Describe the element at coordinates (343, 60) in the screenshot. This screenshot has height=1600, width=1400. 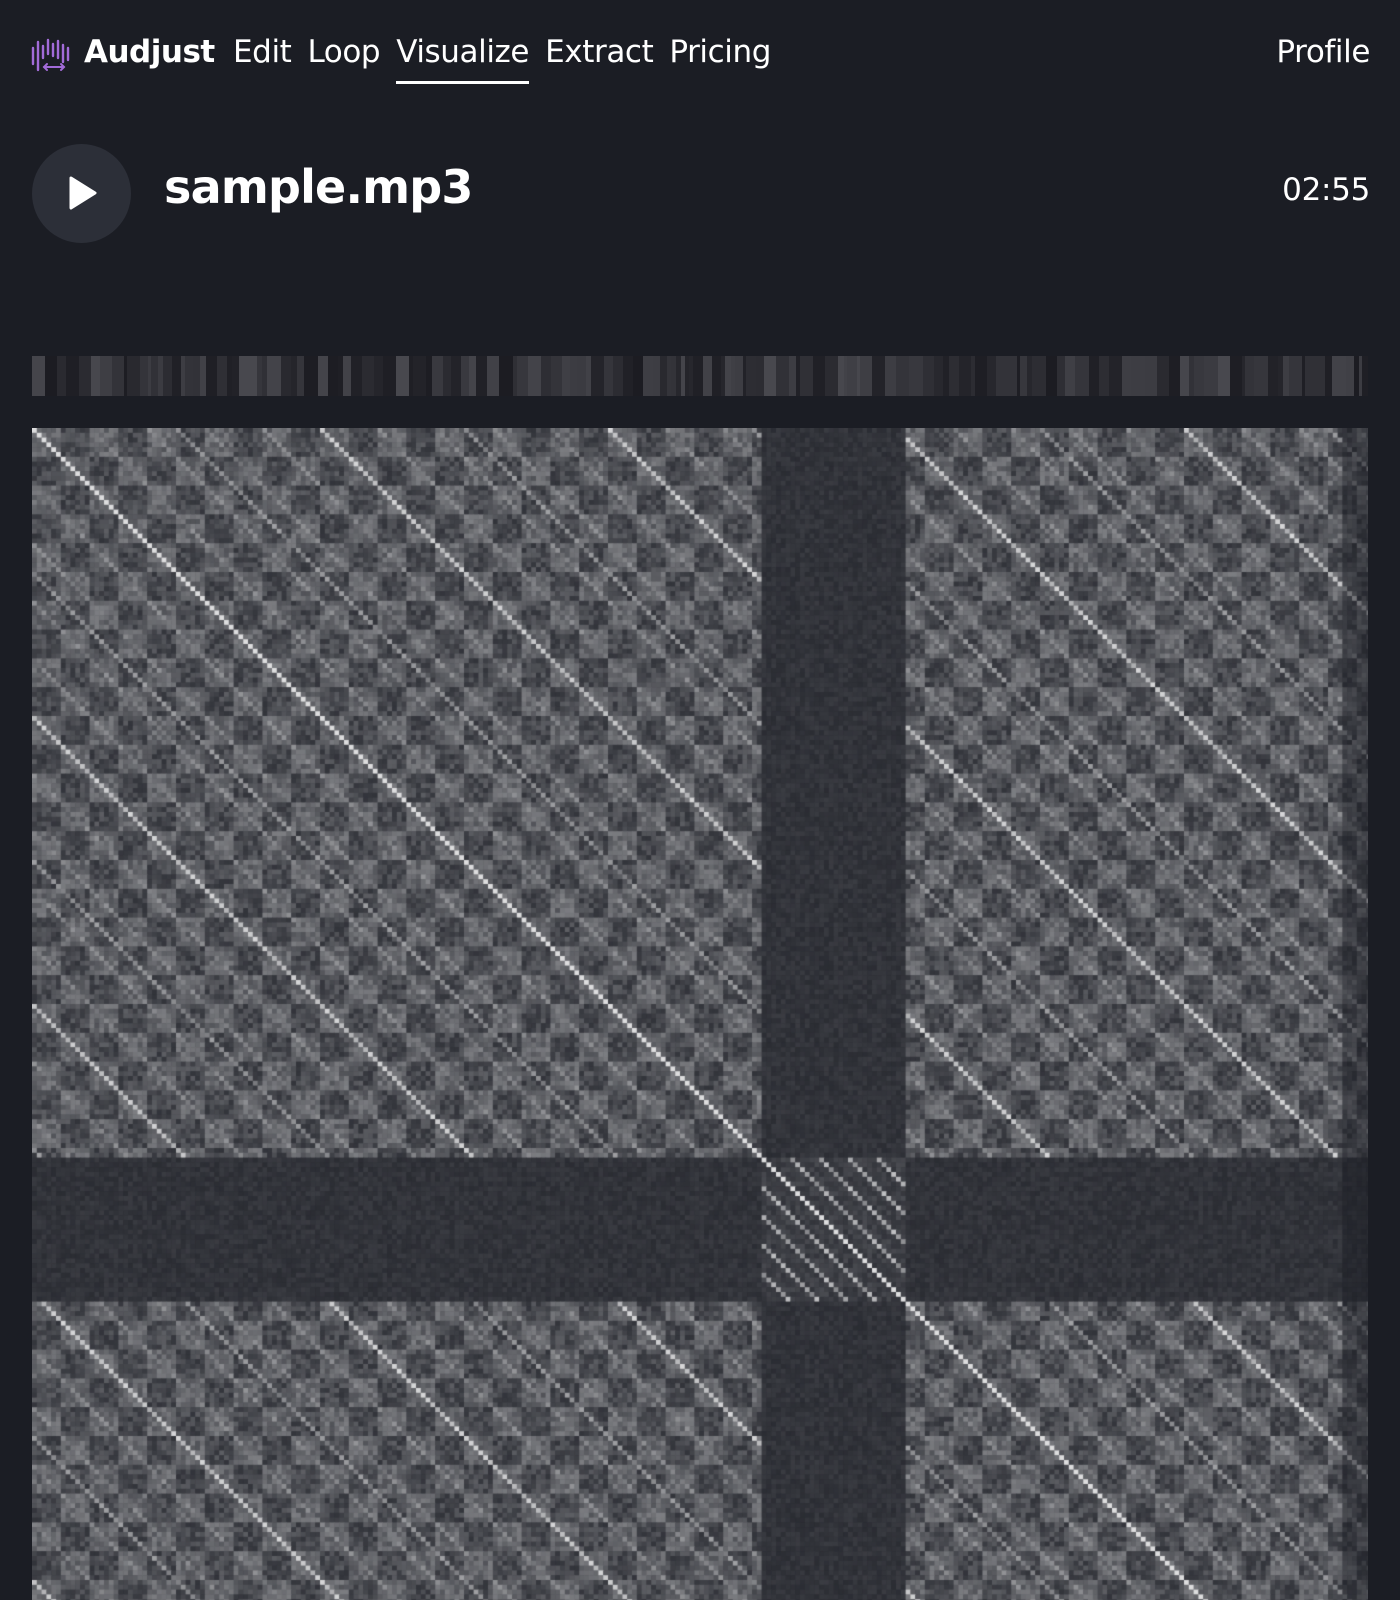
I see `nav-item-loop: Loop` at that location.